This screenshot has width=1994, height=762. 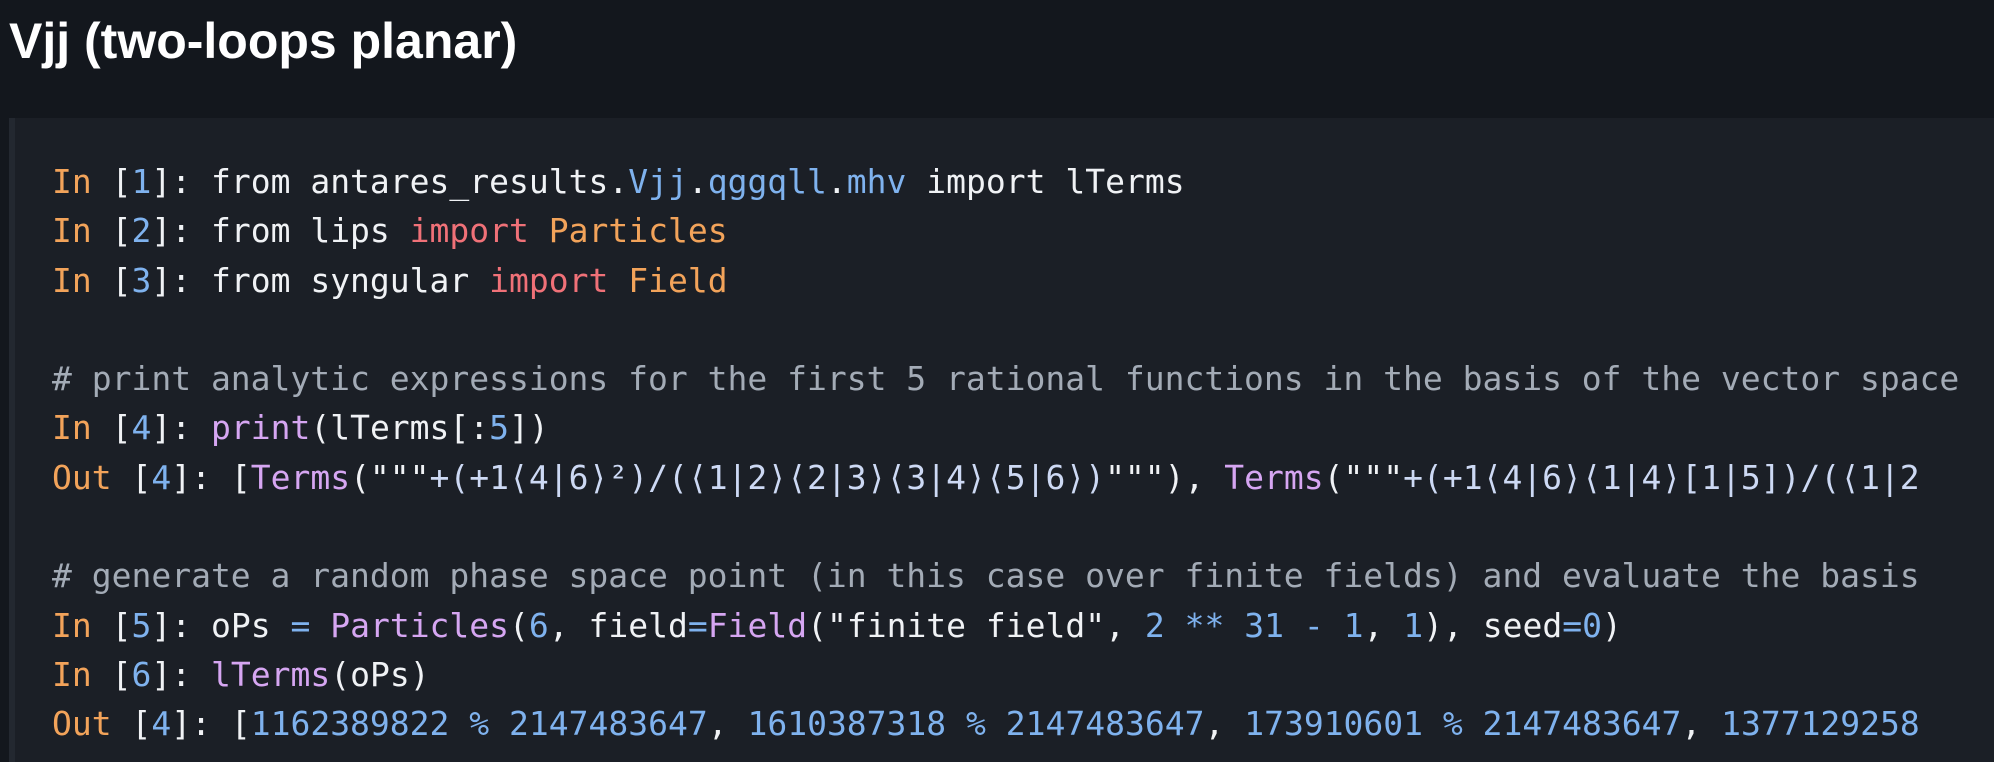 What do you see at coordinates (529, 428) in the screenshot?
I see `code-text: ])` at bounding box center [529, 428].